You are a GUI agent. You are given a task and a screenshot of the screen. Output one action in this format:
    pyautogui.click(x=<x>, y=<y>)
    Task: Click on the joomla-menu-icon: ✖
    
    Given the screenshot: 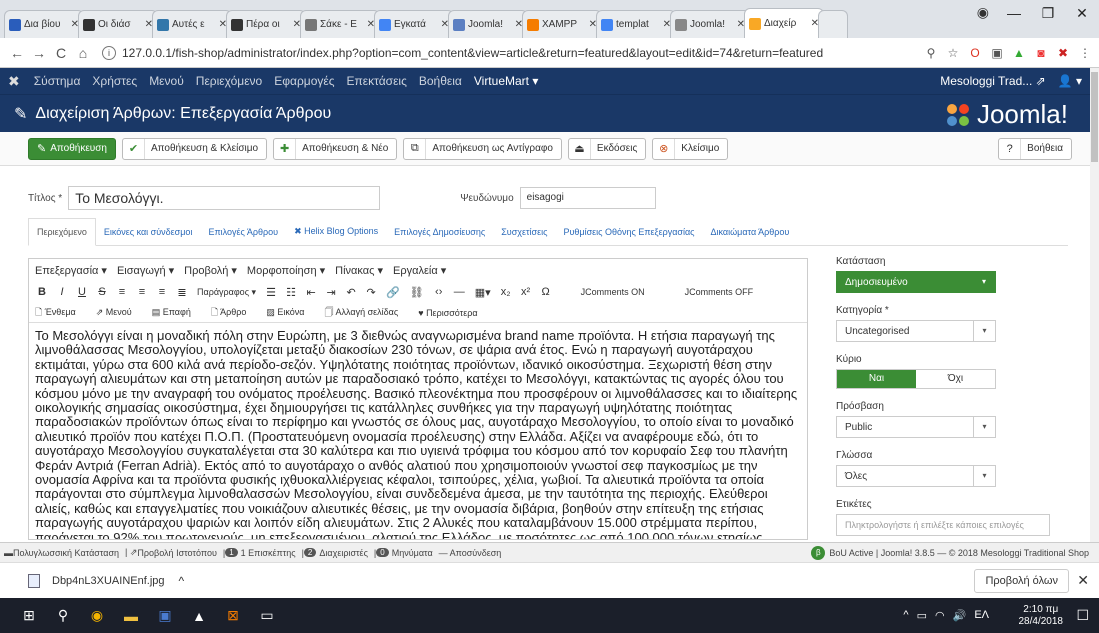 What is the action you would take?
    pyautogui.click(x=14, y=81)
    